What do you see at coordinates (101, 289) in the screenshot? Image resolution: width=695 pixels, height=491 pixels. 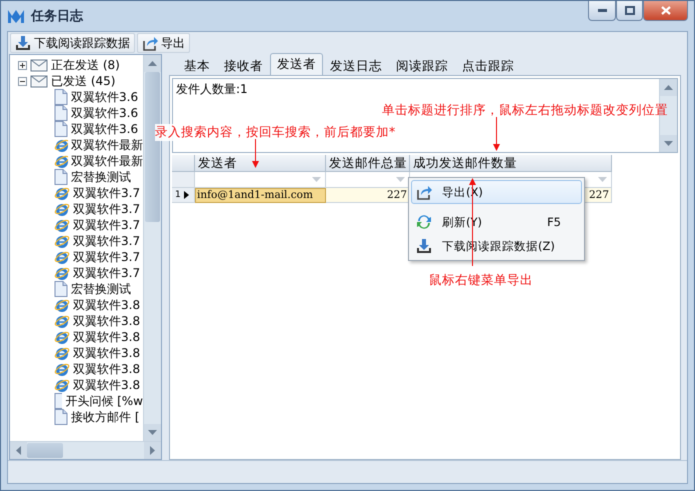 I see `tree-item-label: 宏替换测试` at bounding box center [101, 289].